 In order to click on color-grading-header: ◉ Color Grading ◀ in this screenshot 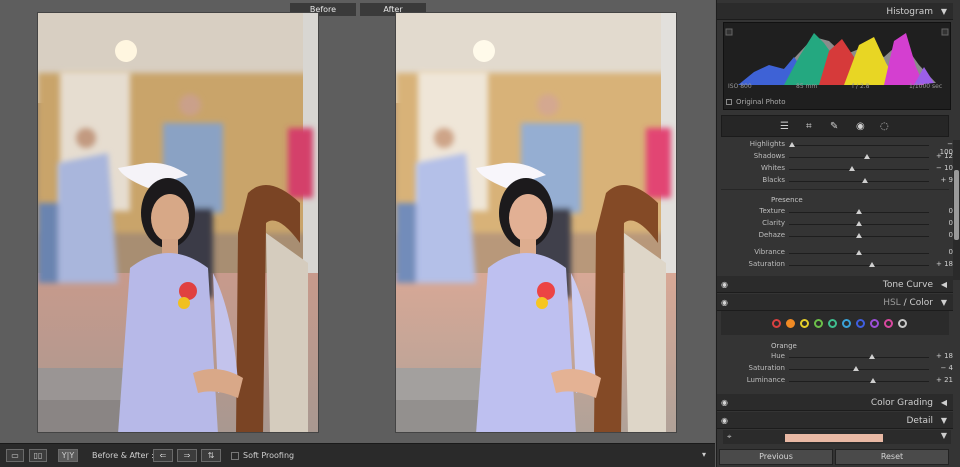, I will do `click(835, 402)`.